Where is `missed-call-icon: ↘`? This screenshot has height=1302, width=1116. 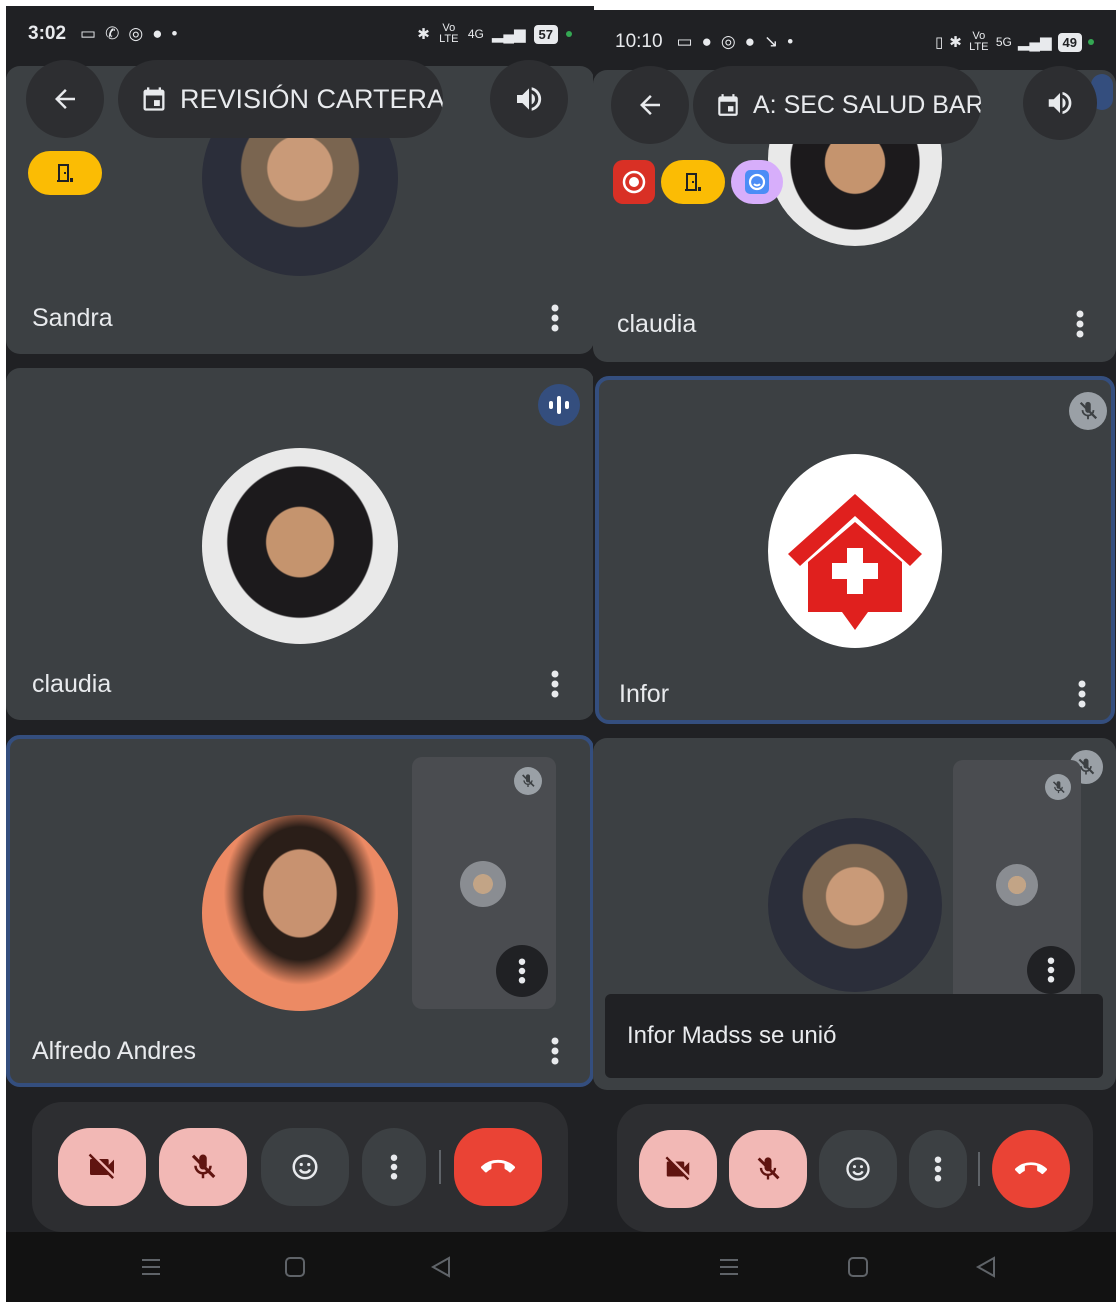 missed-call-icon: ↘ is located at coordinates (771, 41).